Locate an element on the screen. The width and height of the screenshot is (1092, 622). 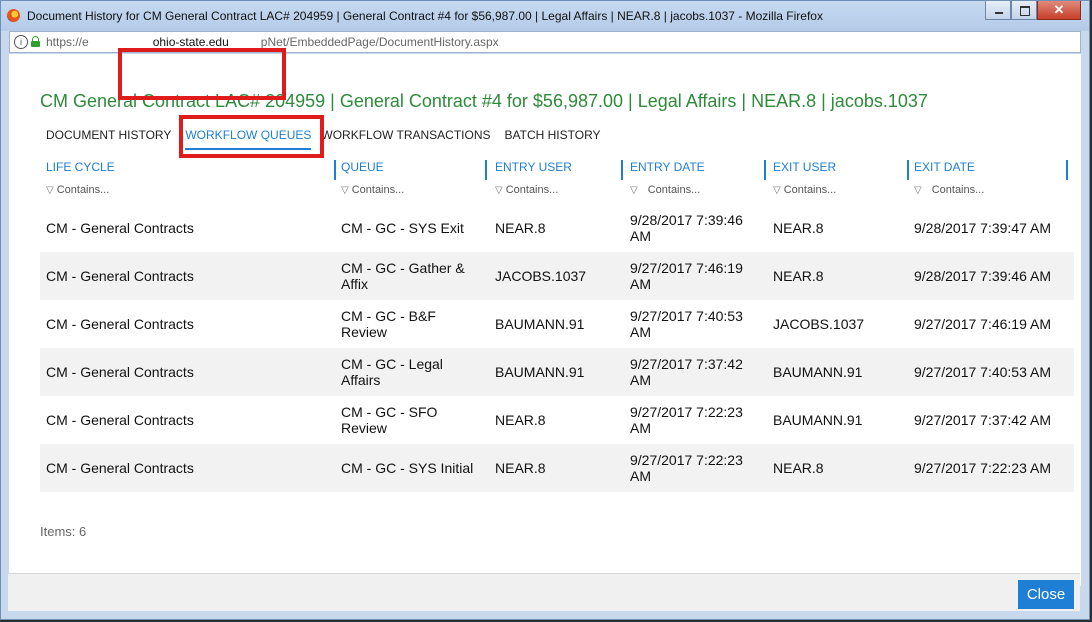
col-header-exit-date: EXIT DATE is located at coordinates (991, 171).